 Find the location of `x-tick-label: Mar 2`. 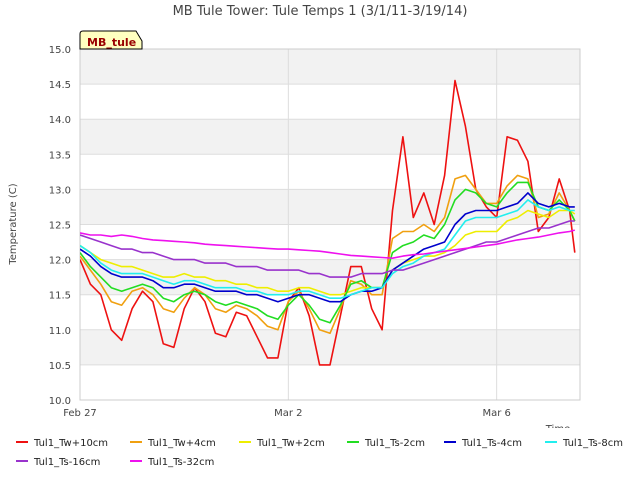

x-tick-label: Mar 2 is located at coordinates (288, 413).